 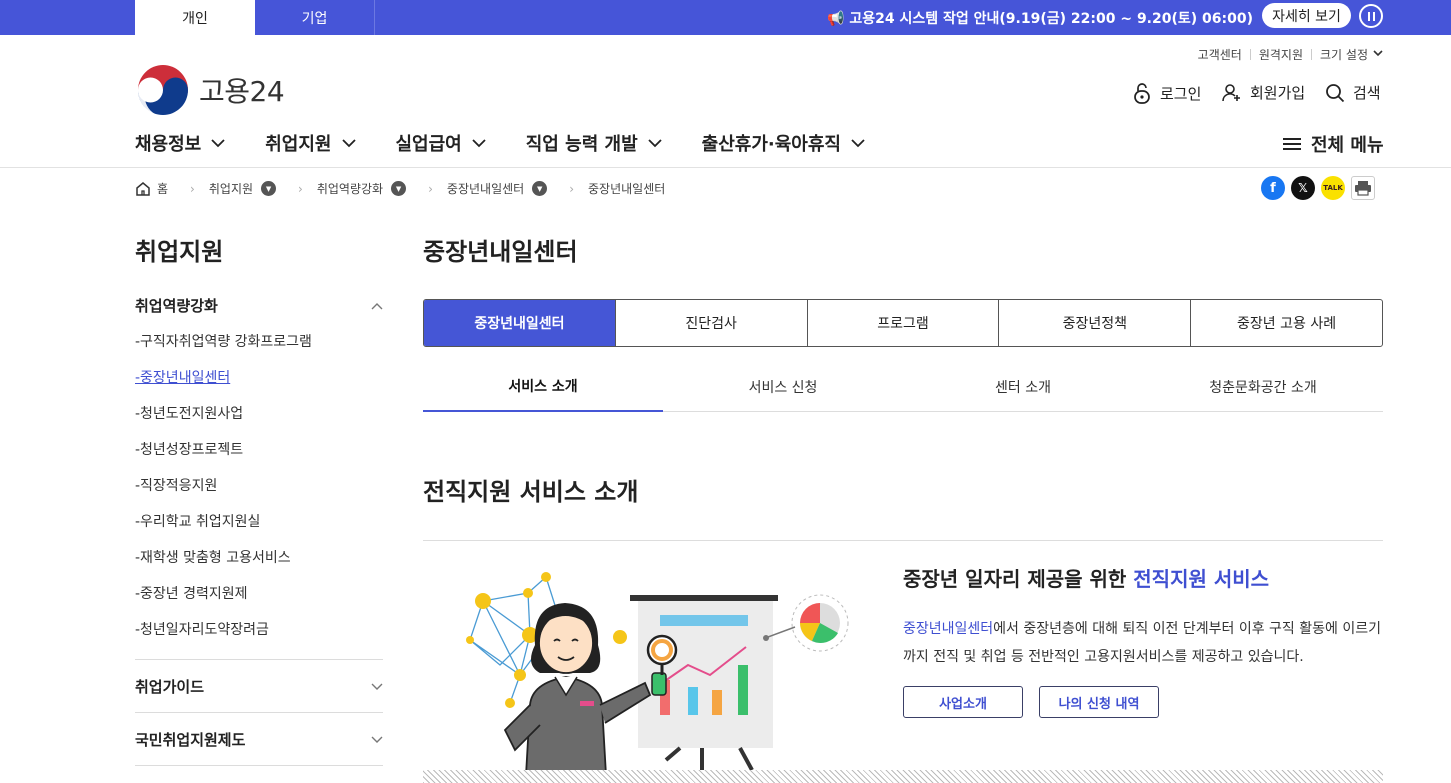 I want to click on business-intro-button: 사업소개, so click(x=963, y=702).